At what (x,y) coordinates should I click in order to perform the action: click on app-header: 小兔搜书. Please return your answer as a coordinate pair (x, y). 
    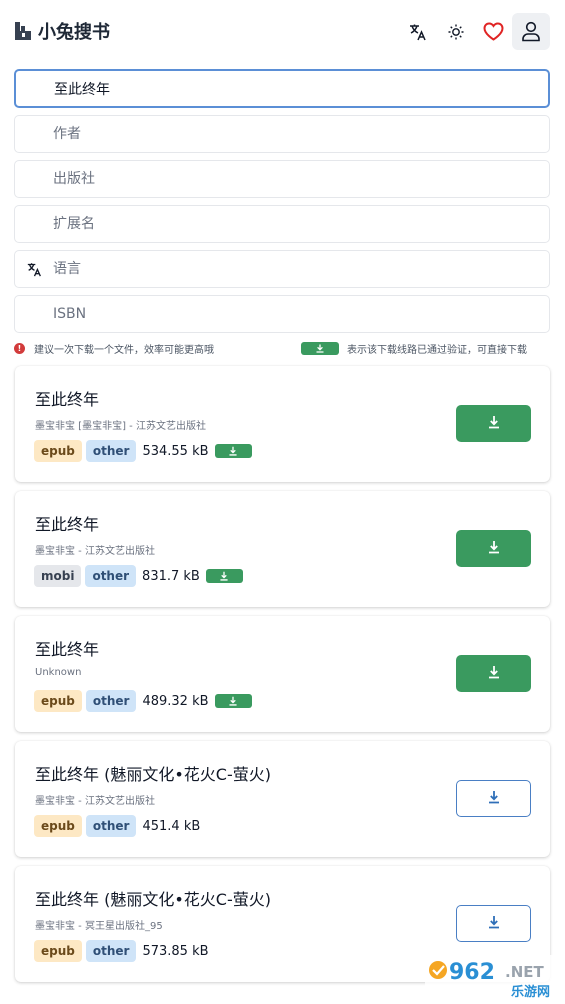
    Looking at the image, I should click on (282, 31).